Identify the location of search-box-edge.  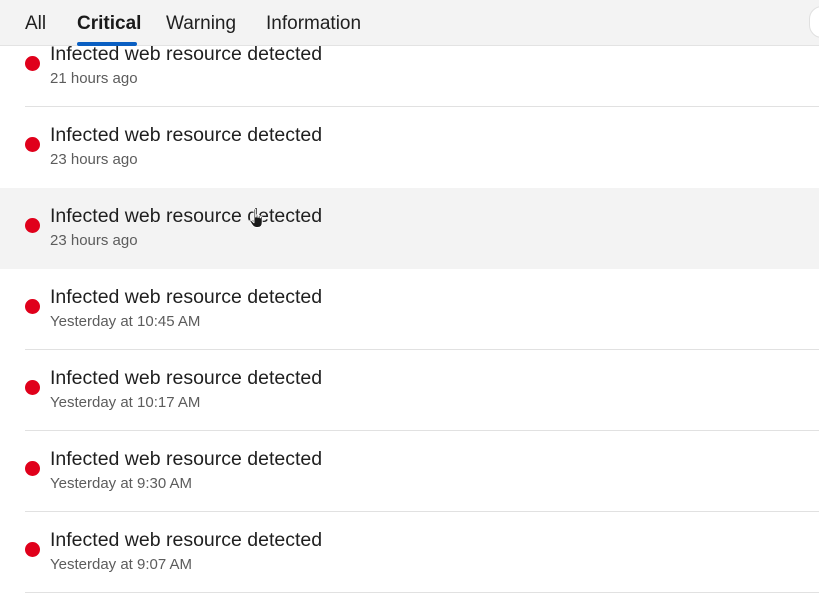
(814, 22).